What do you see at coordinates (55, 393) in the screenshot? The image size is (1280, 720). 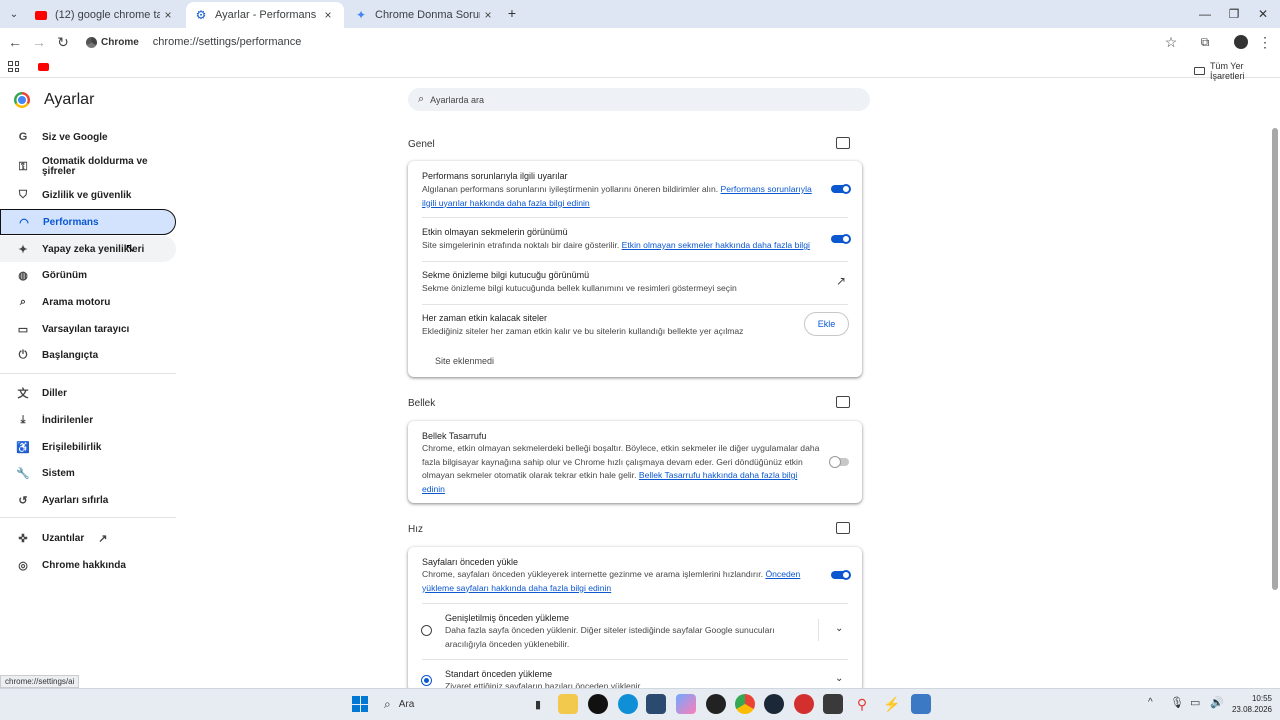 I see `sidebar-item-label: Diller` at bounding box center [55, 393].